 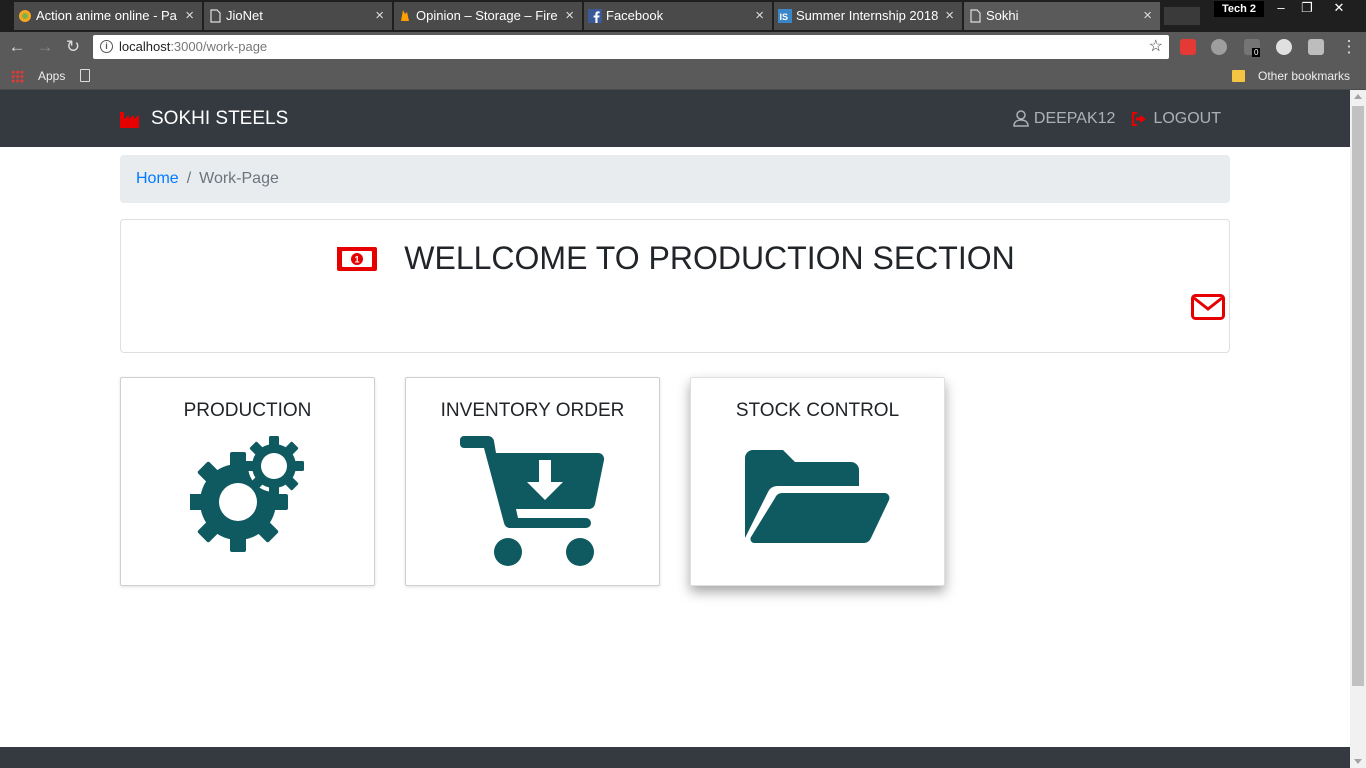 I want to click on extension-icon: 0, so click(x=1252, y=48).